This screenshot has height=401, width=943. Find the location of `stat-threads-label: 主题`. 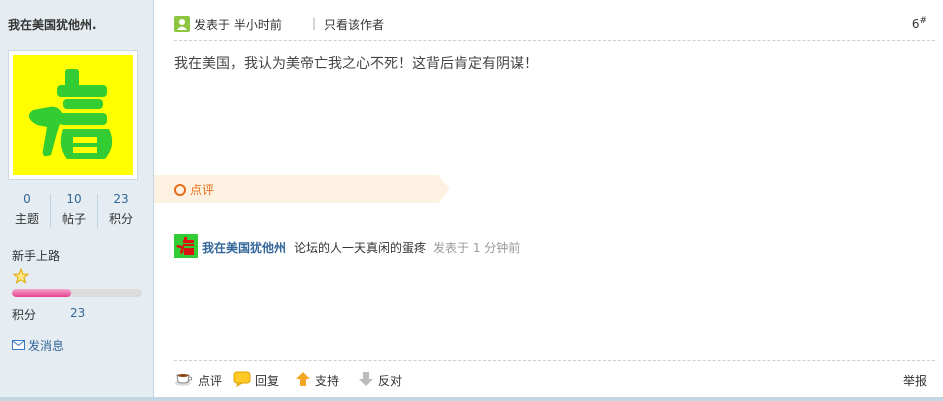

stat-threads-label: 主题 is located at coordinates (26, 219).